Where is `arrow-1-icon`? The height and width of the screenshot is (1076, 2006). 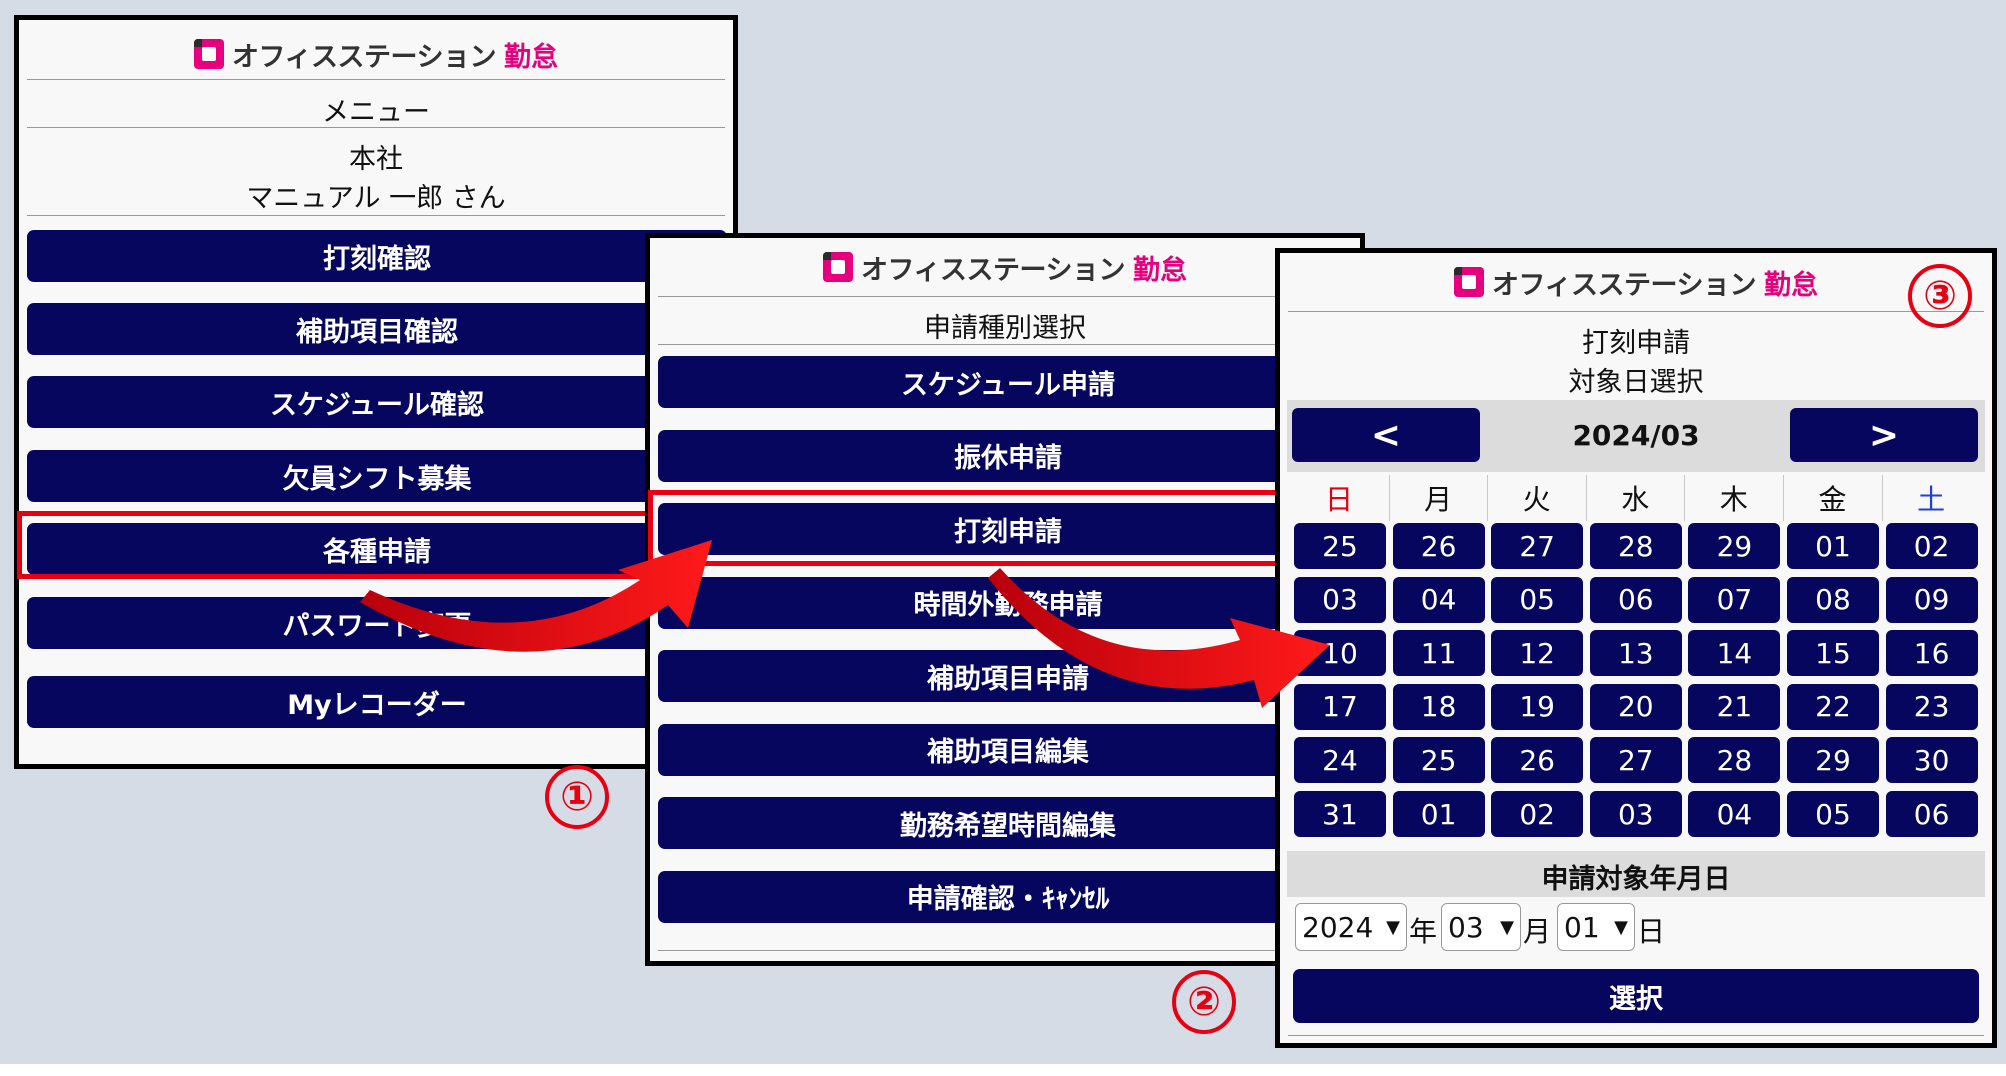
arrow-1-icon is located at coordinates (536, 596).